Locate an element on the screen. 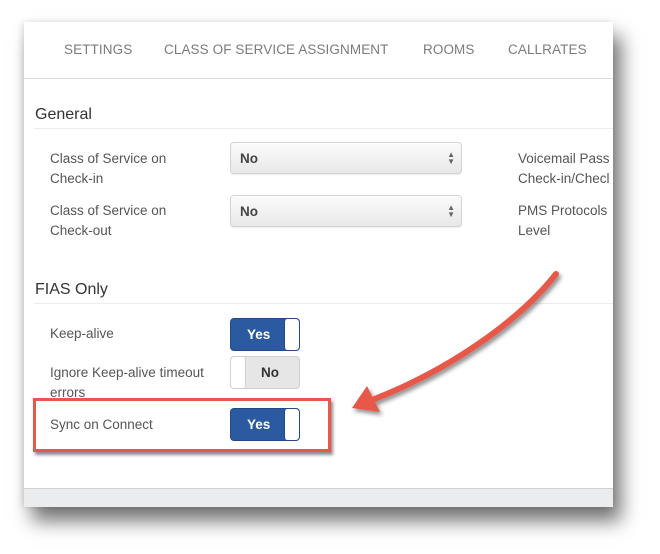 The image size is (660, 554). label-line: Level is located at coordinates (534, 230).